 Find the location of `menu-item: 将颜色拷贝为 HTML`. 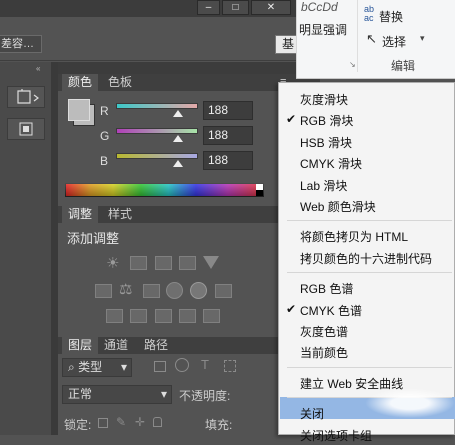

menu-item: 将颜色拷贝为 HTML is located at coordinates (366, 235).